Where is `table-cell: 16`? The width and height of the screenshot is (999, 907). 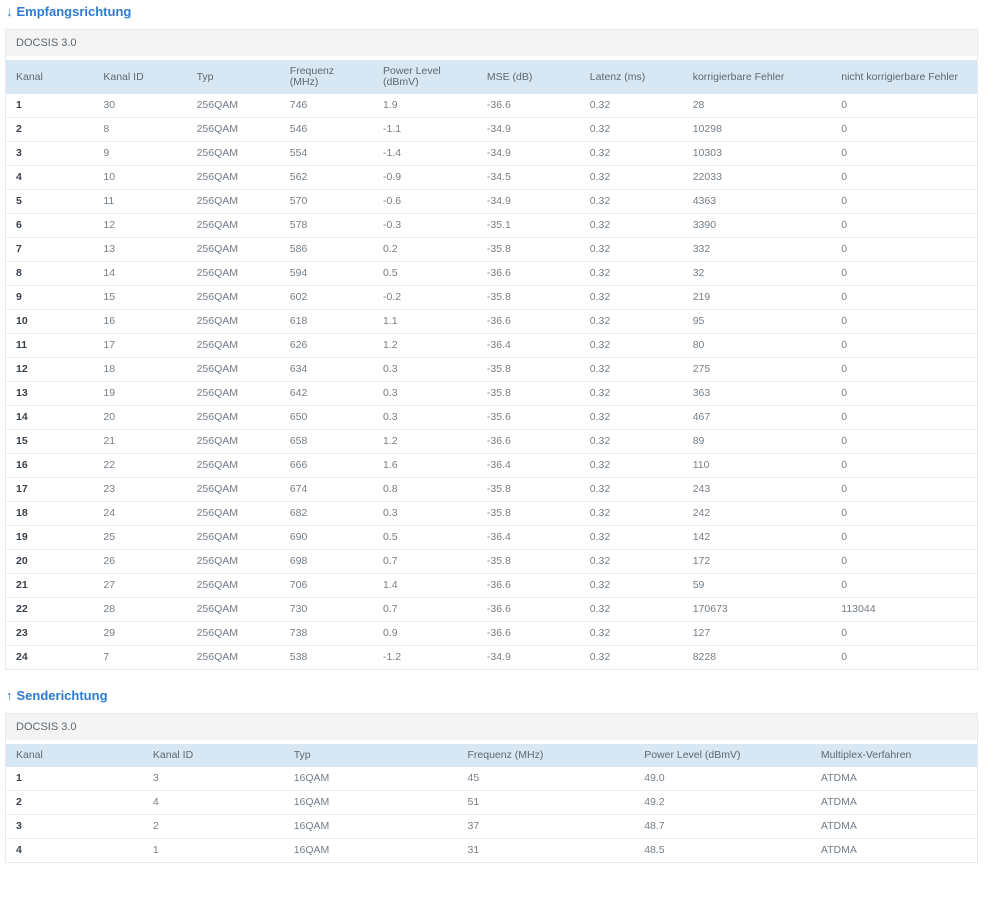 table-cell: 16 is located at coordinates (140, 321).